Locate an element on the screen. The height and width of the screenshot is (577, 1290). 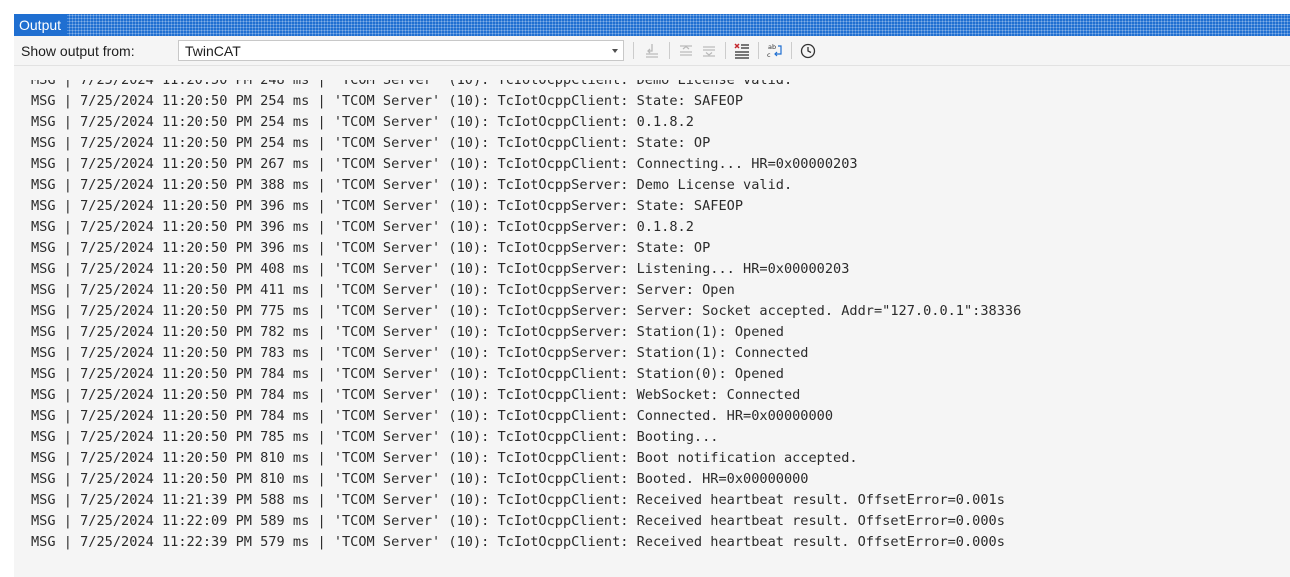
previous-message-icon is located at coordinates (686, 50).